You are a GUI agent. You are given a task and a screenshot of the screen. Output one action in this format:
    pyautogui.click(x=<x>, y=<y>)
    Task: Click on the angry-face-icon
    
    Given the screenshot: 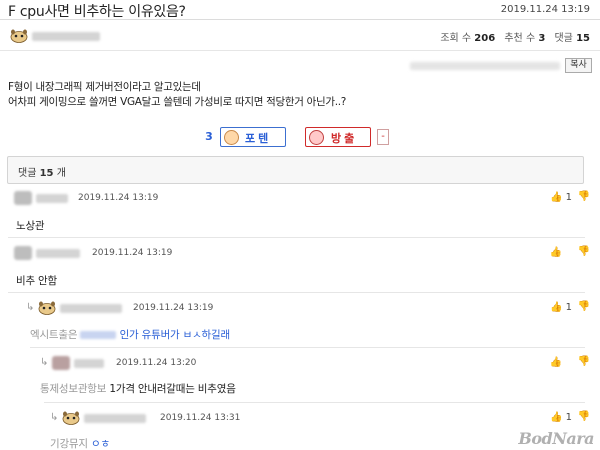 What is the action you would take?
    pyautogui.click(x=316, y=137)
    